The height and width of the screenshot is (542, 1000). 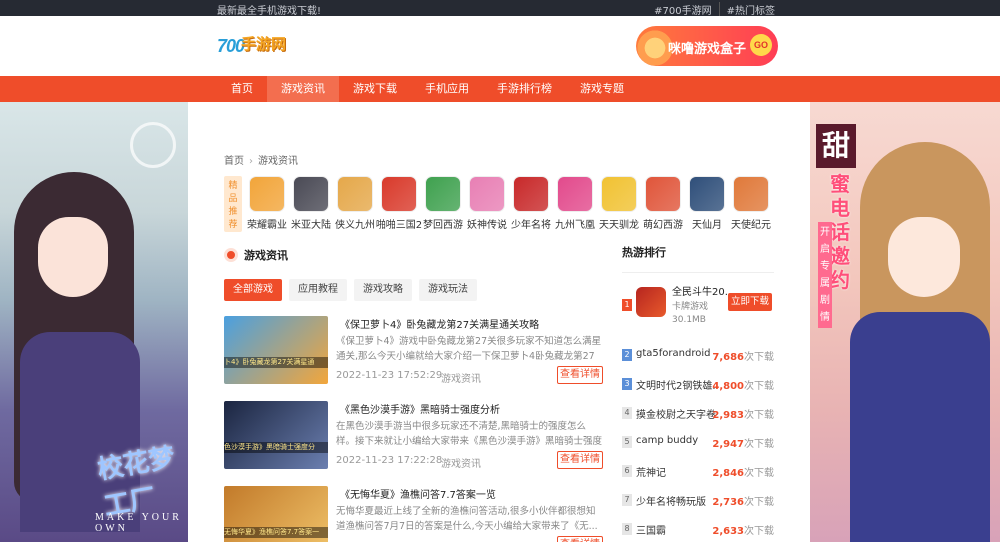 I want to click on breadcrumb-home: 首页, so click(x=234, y=161).